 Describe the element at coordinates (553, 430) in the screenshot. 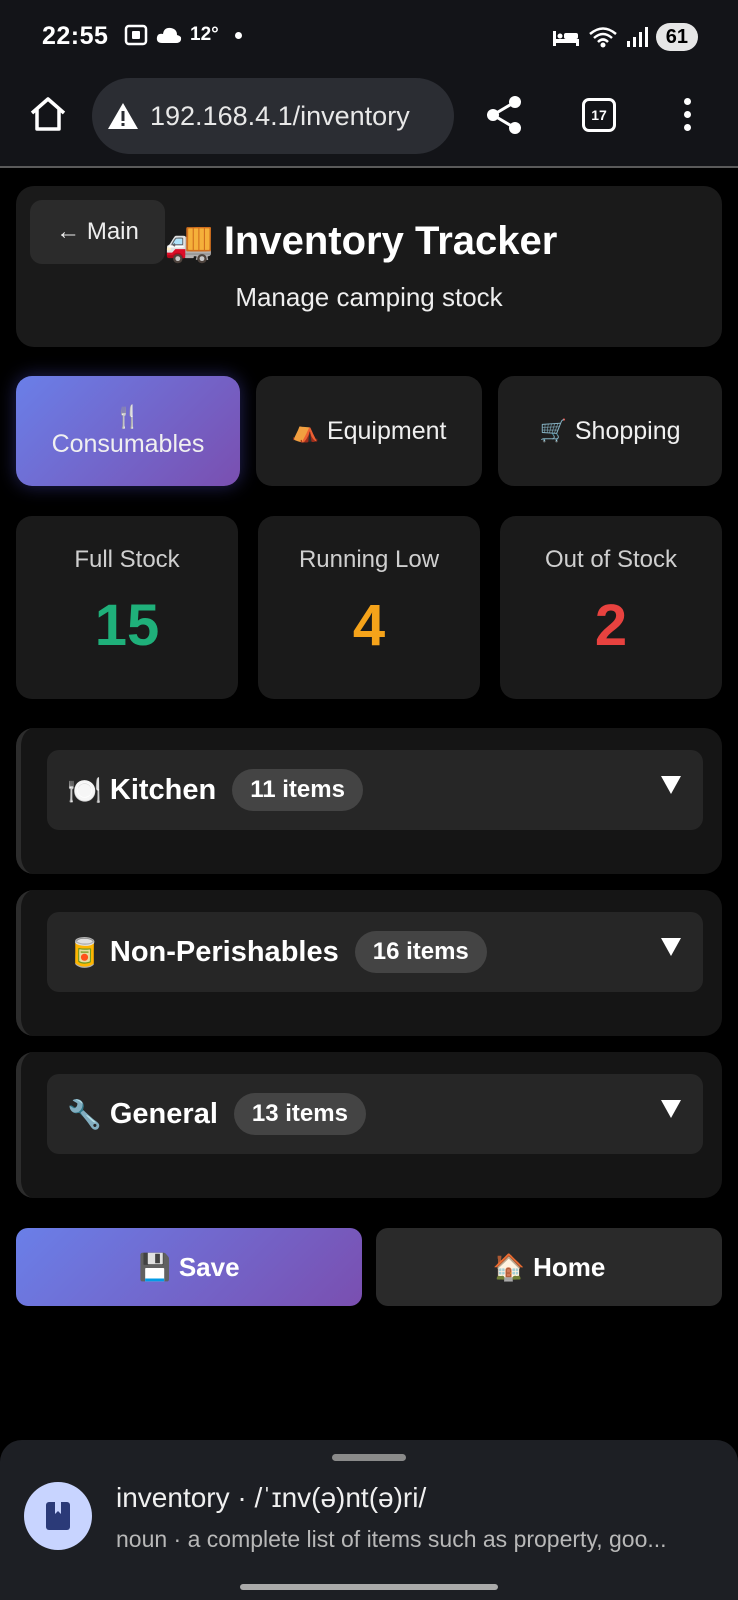

I see `cart-icon: 🛒` at that location.